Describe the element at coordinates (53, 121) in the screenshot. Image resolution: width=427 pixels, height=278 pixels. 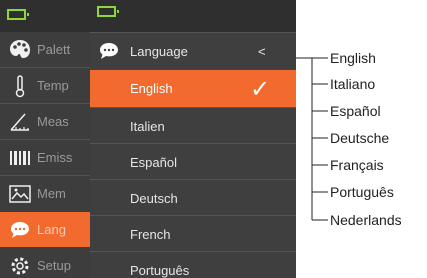
I see `menu-item-label: Meas` at that location.